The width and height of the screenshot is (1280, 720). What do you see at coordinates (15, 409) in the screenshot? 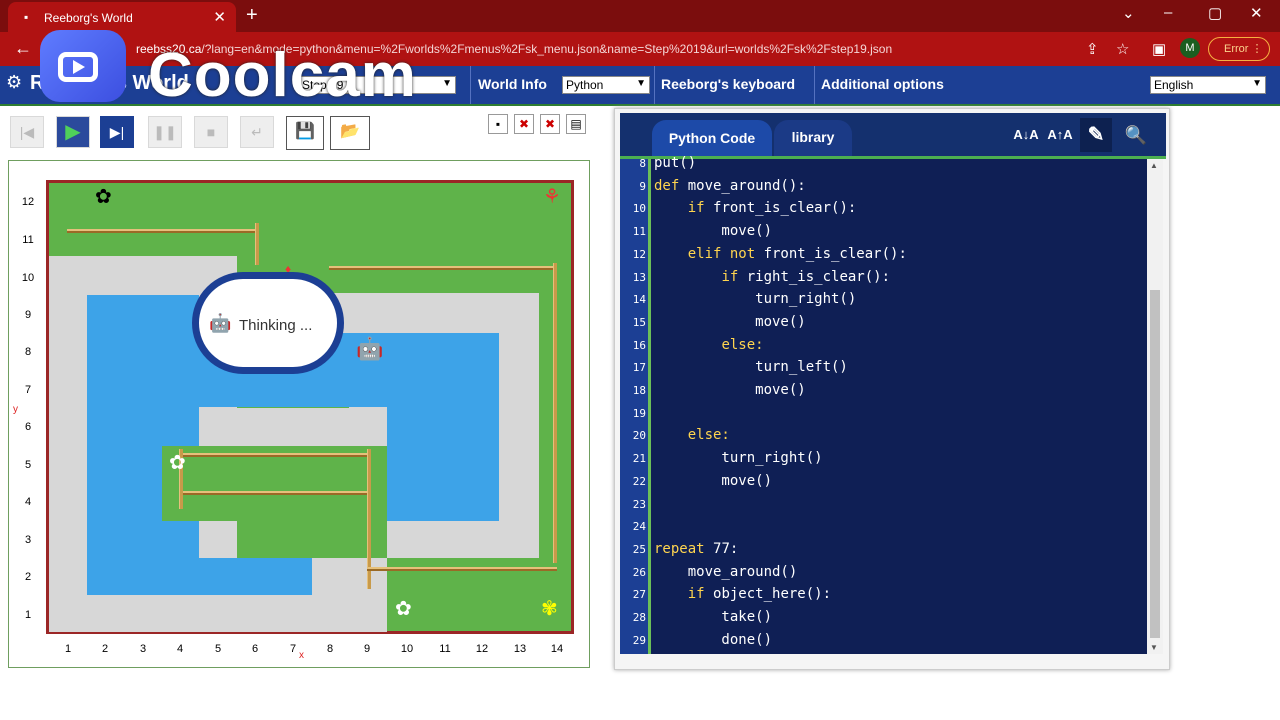
I see `y-axis-label: y` at bounding box center [15, 409].